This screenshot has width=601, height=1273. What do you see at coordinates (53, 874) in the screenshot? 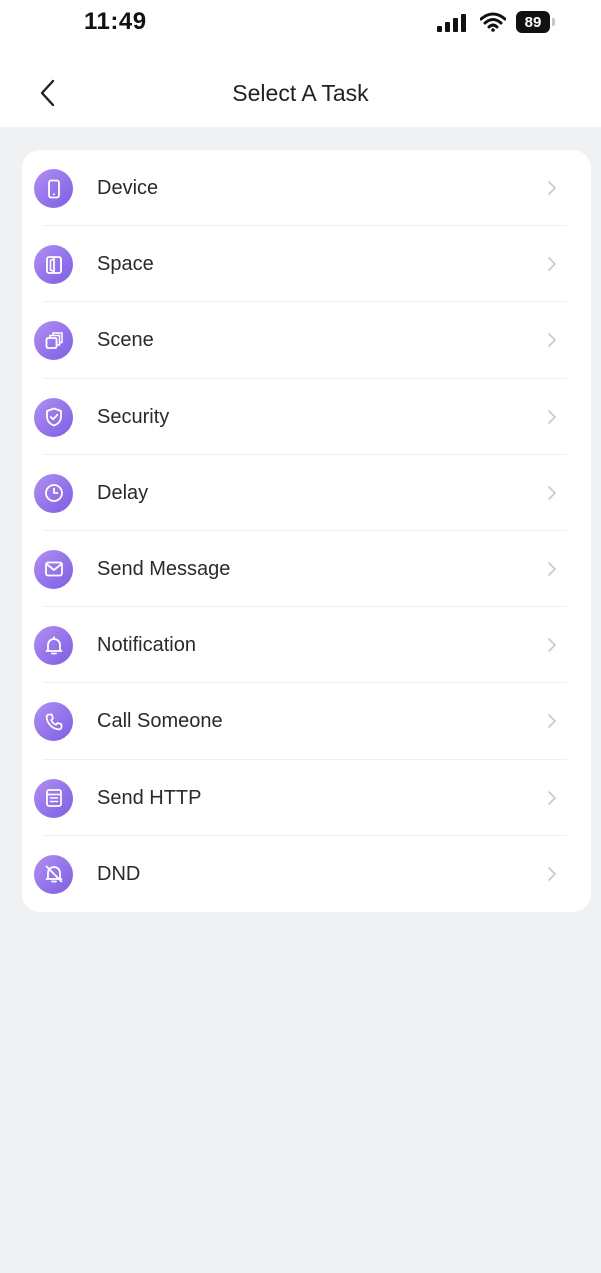
I see `bell-off-icon` at bounding box center [53, 874].